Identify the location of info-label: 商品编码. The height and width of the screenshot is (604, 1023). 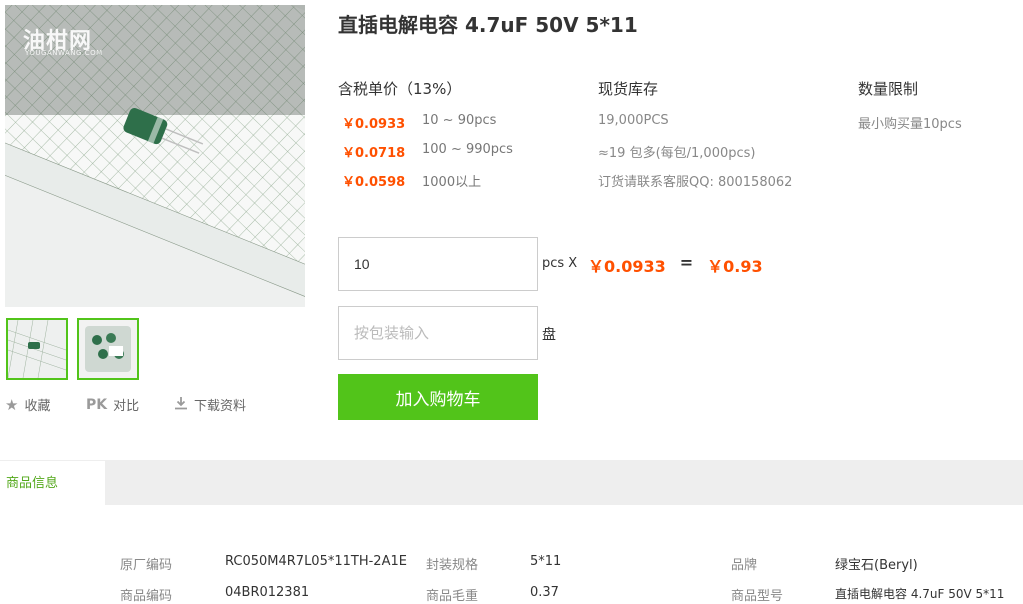
(146, 596).